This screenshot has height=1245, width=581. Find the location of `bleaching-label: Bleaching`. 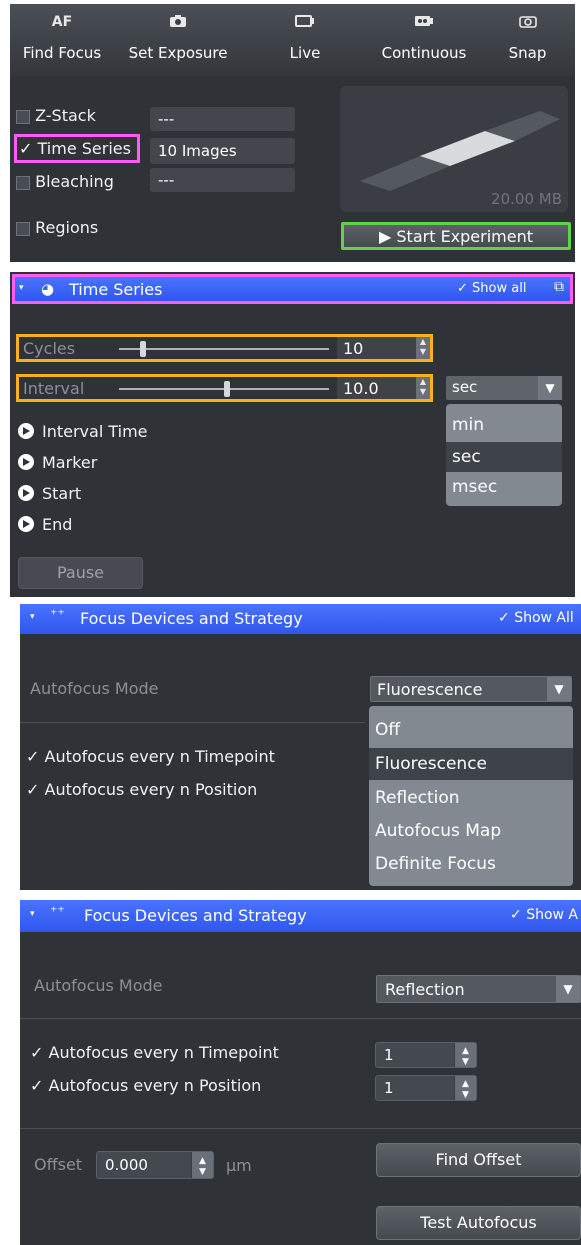

bleaching-label: Bleaching is located at coordinates (74, 181).